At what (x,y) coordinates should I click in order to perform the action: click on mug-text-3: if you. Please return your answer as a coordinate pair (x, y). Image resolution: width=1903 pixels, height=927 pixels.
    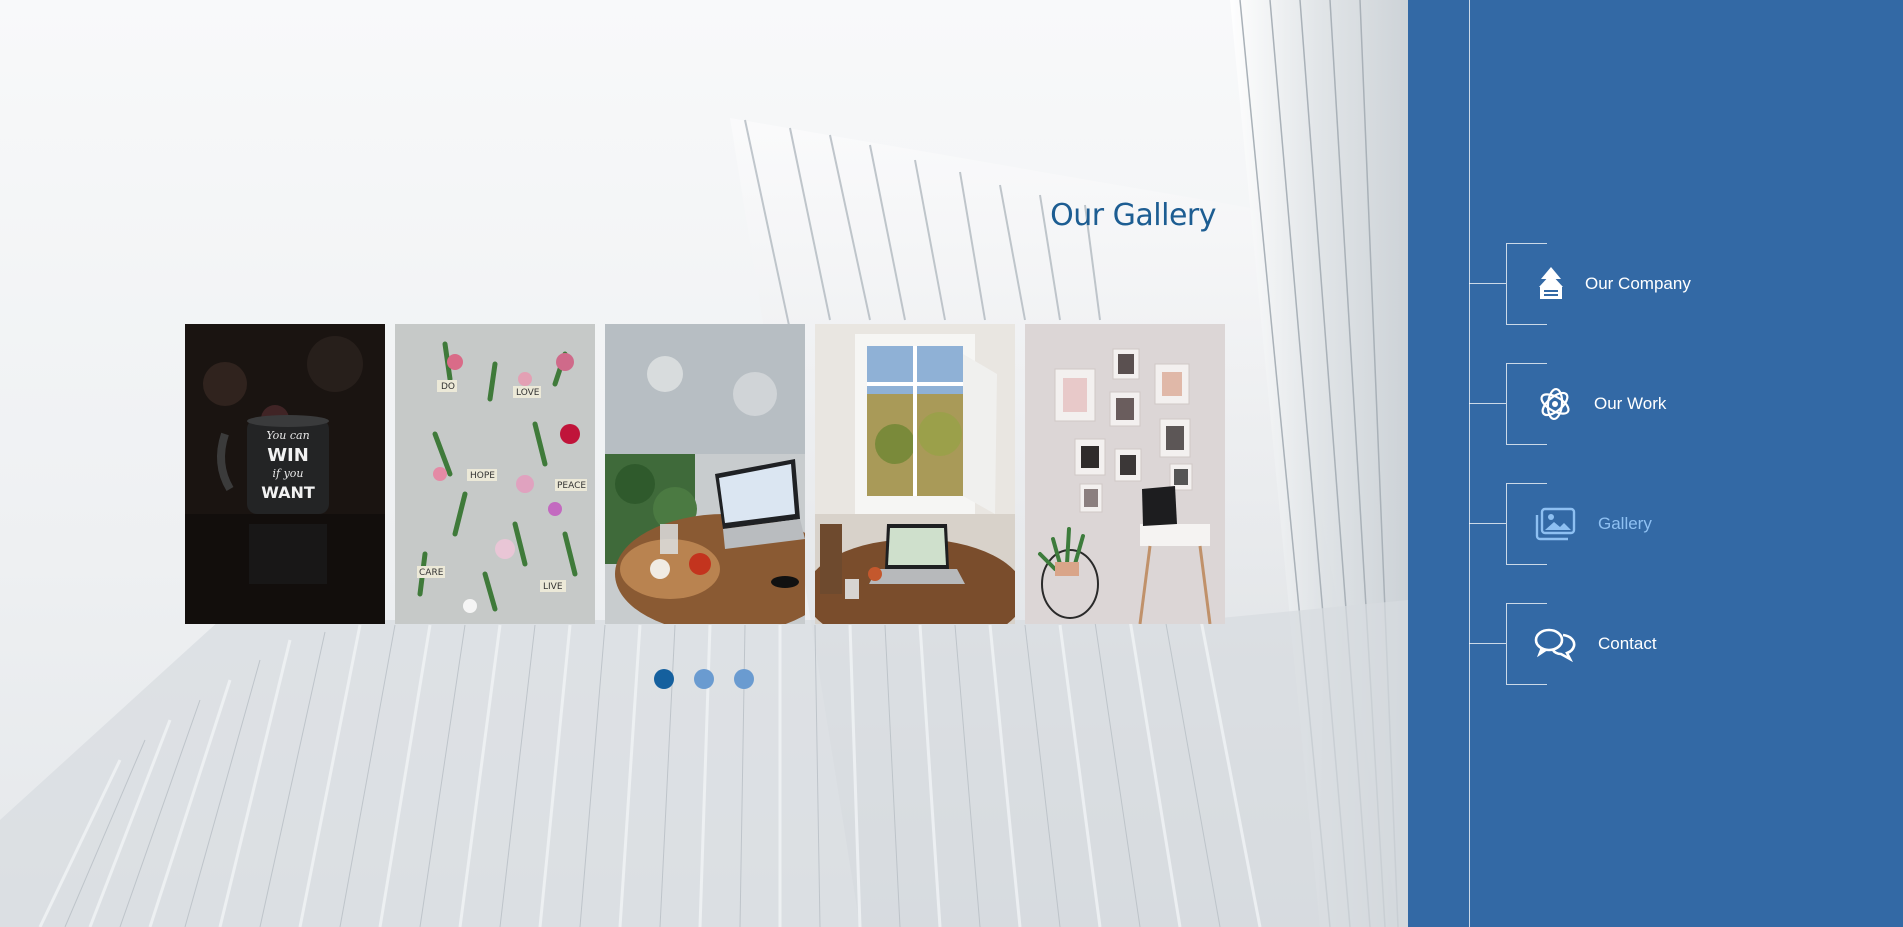
    Looking at the image, I should click on (287, 473).